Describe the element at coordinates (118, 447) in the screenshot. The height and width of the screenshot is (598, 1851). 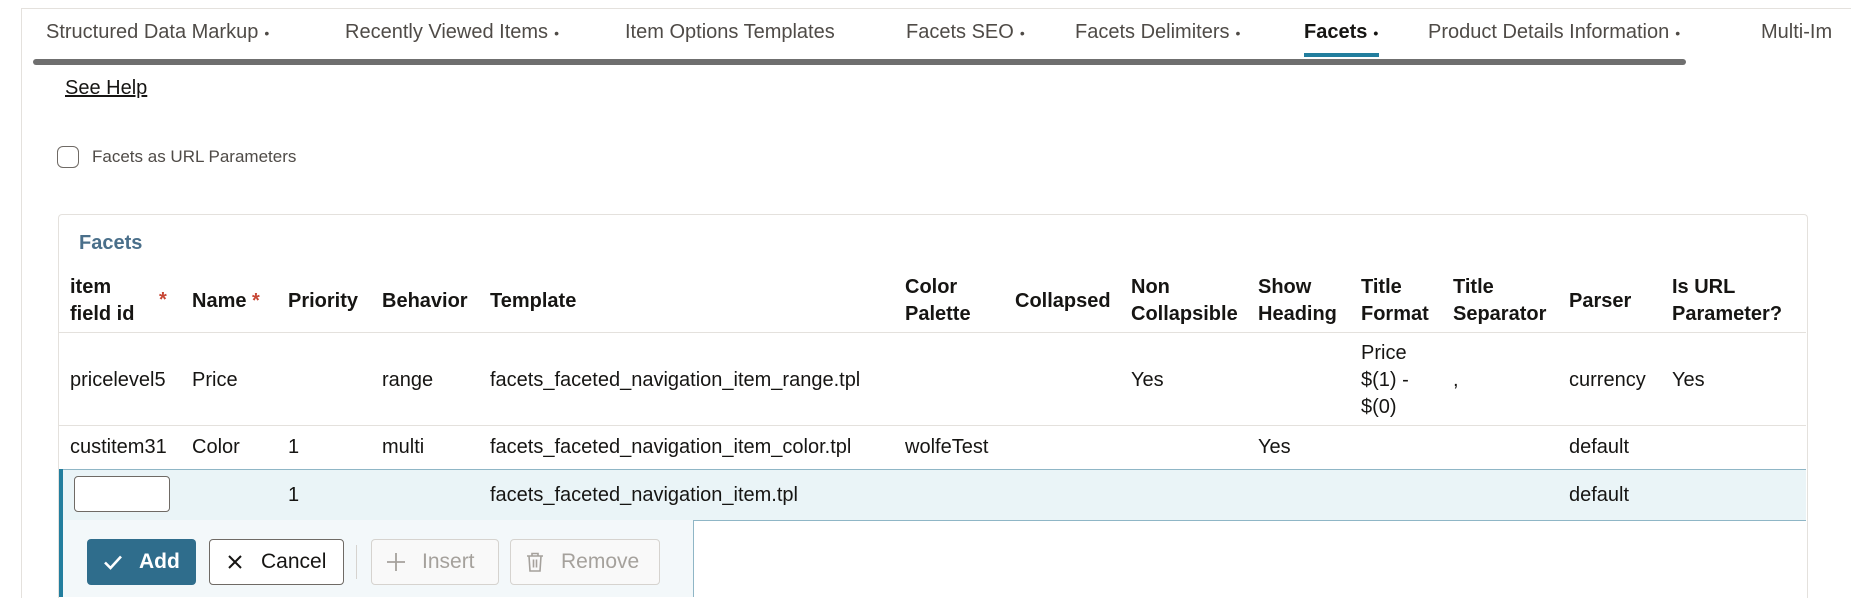
I see `cell-item-field-id: custitem31` at that location.